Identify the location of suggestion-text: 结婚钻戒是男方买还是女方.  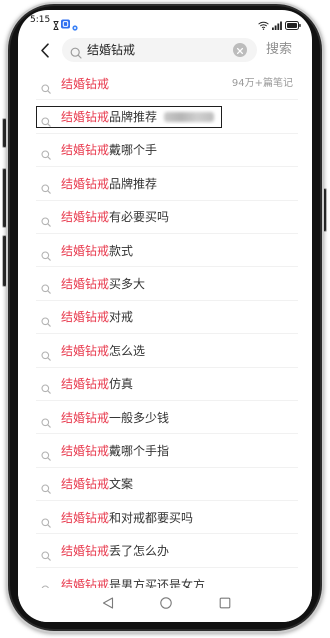
(177, 583).